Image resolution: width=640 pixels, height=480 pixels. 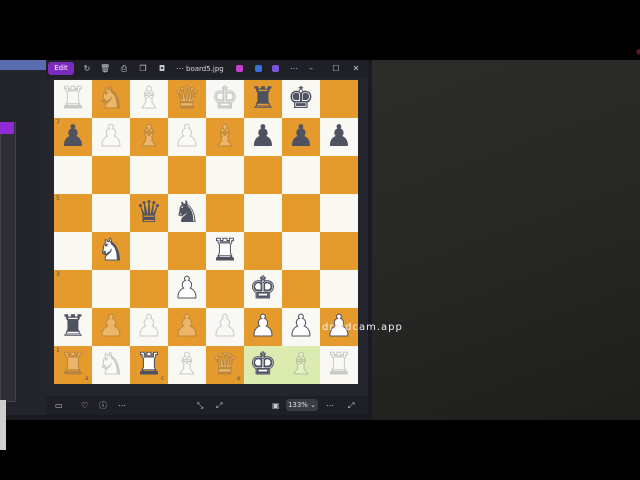 What do you see at coordinates (258, 68) in the screenshot?
I see `designer-icon` at bounding box center [258, 68].